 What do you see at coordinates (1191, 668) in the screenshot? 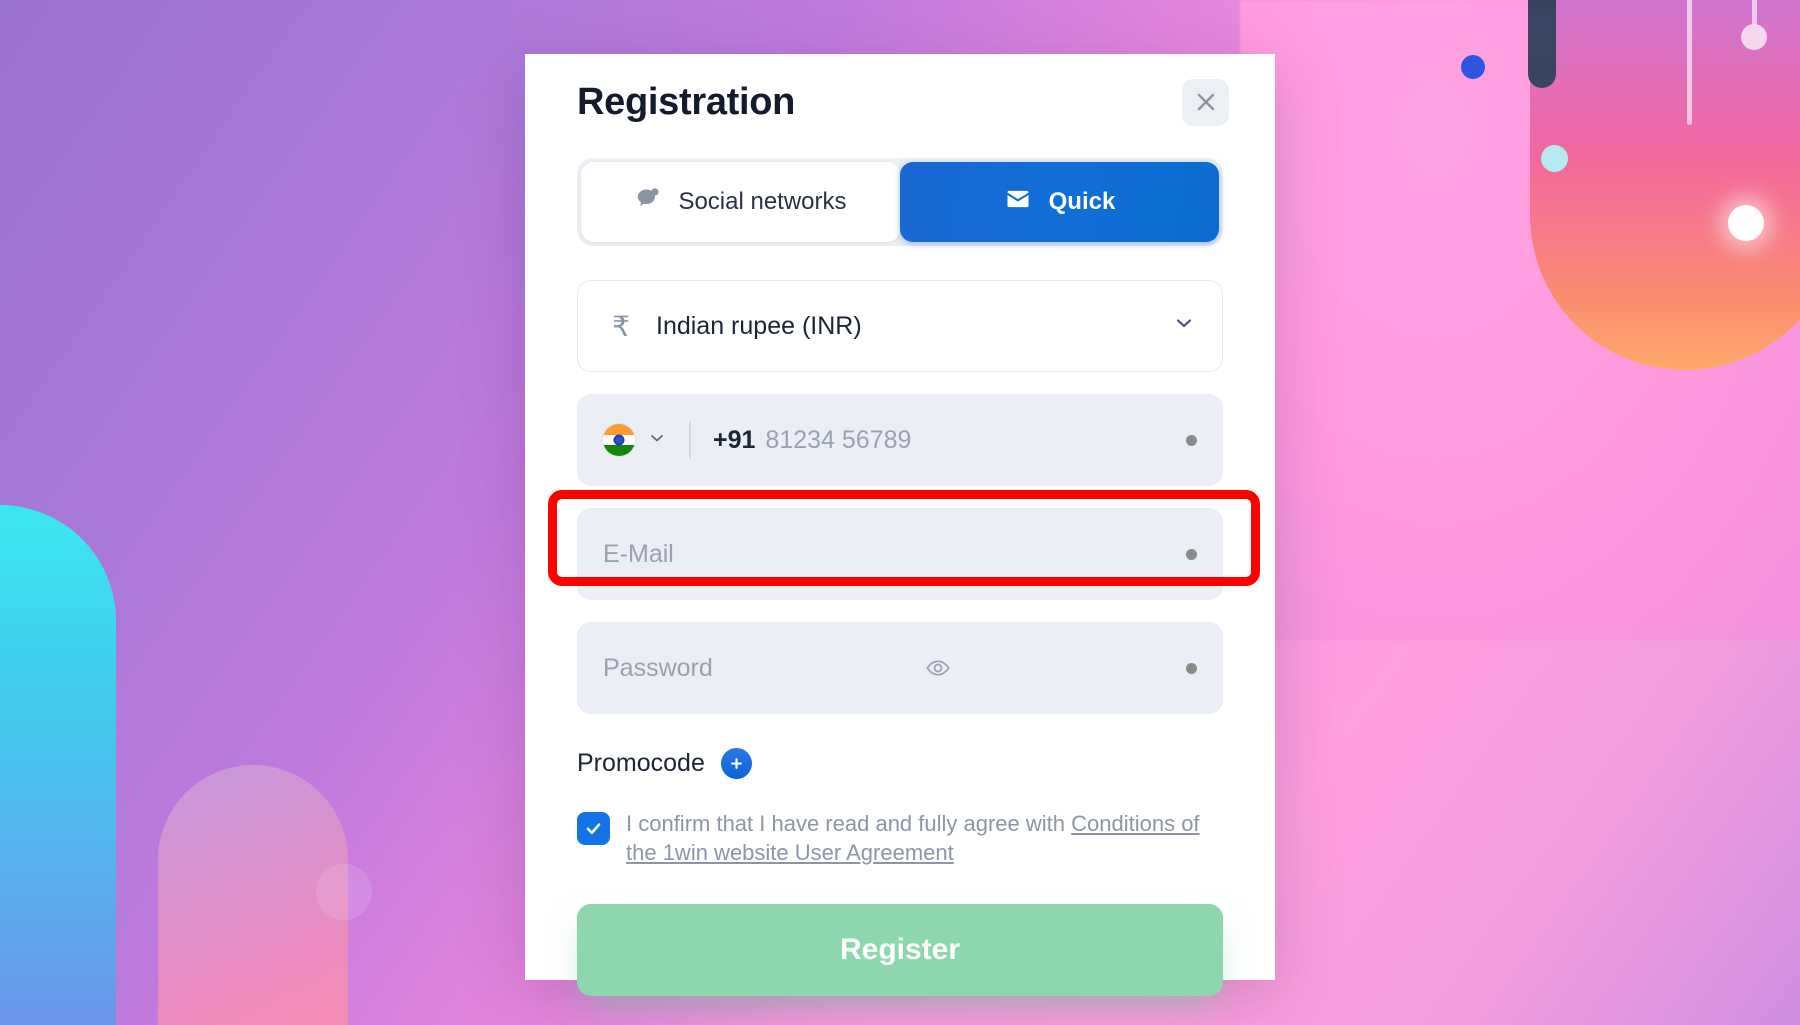
I see `password-status-dot` at bounding box center [1191, 668].